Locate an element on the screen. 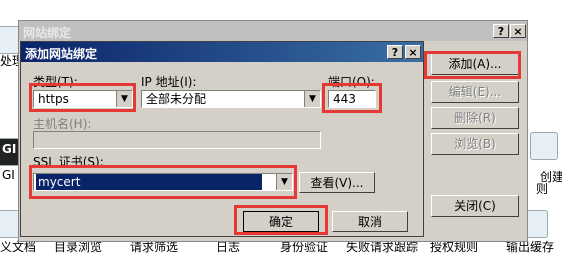 The width and height of the screenshot is (562, 255). site-bindings-titlebar: 网站绑定 ? × is located at coordinates (273, 31).